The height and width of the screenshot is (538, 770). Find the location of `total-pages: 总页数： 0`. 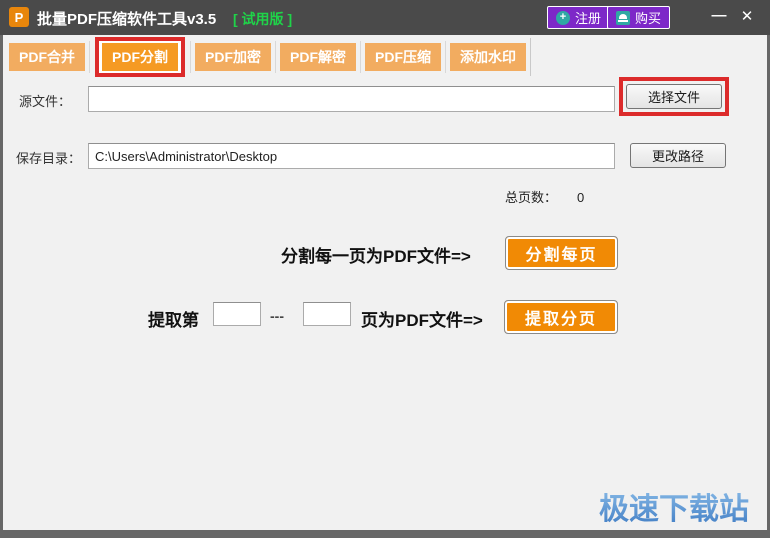

total-pages: 总页数： 0 is located at coordinates (544, 196).